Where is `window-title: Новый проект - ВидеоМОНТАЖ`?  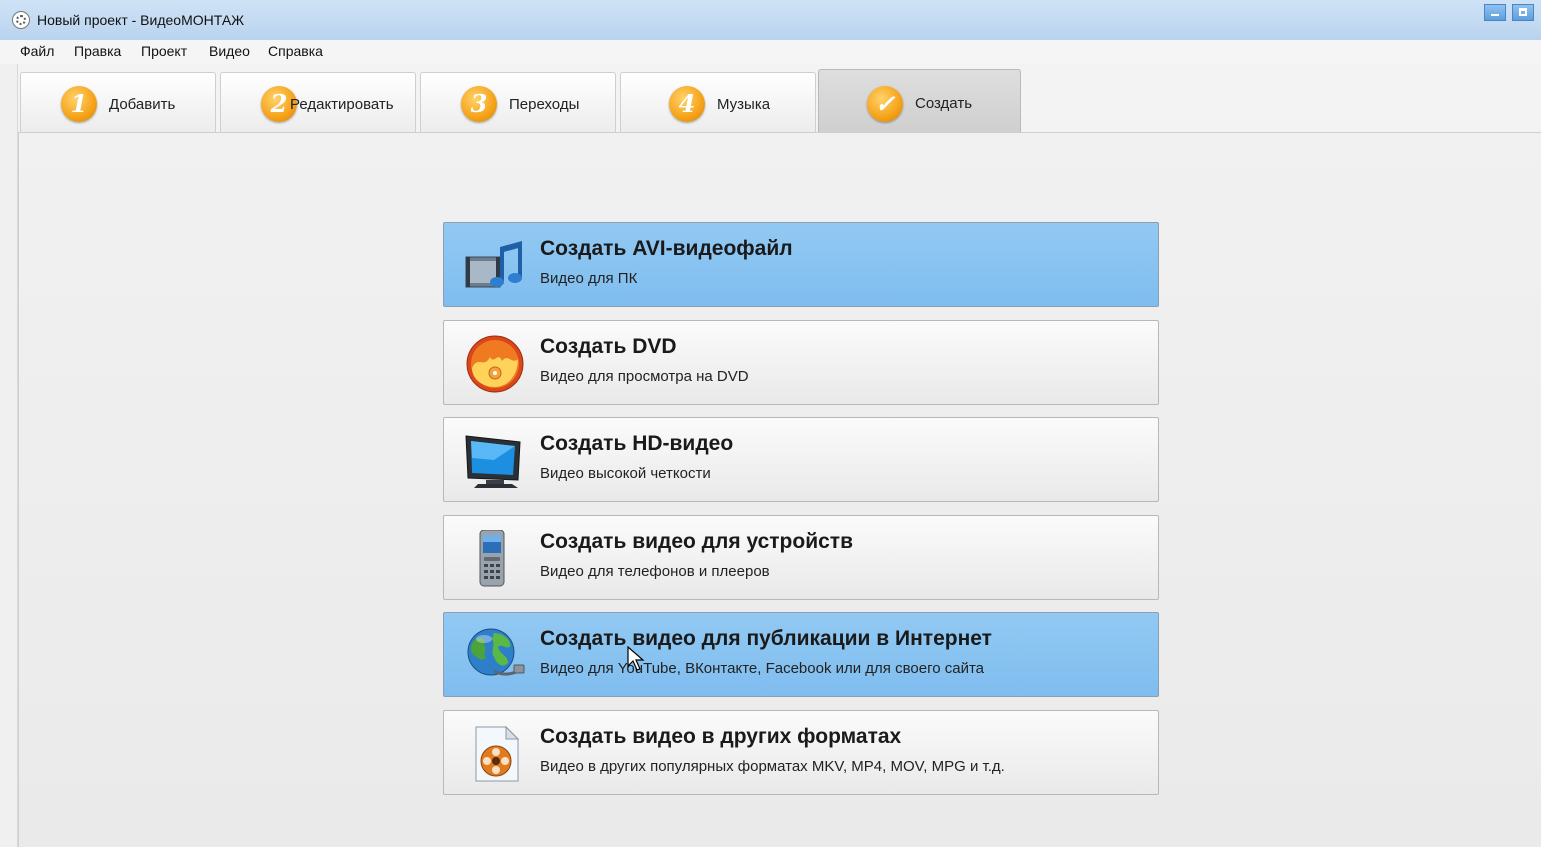 window-title: Новый проект - ВидеоМОНТАЖ is located at coordinates (141, 20).